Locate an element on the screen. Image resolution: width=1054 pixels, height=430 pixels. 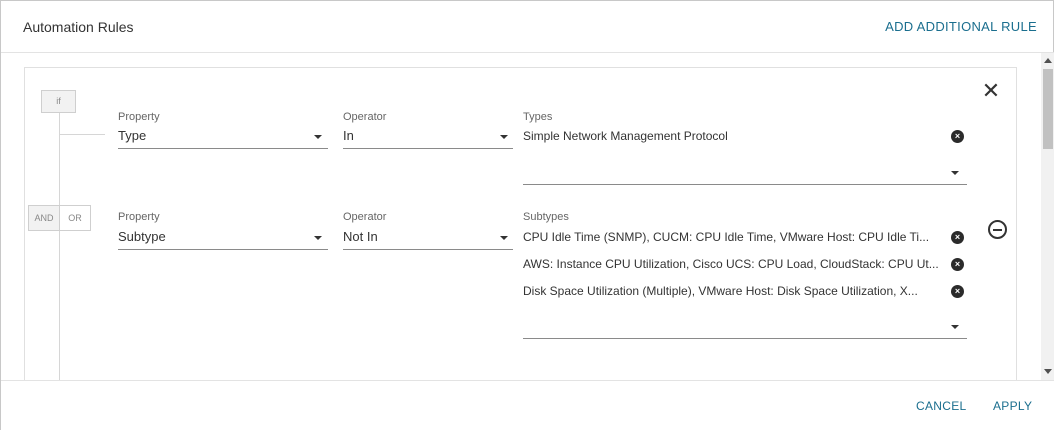
scroll-down-icon is located at coordinates (1048, 371).